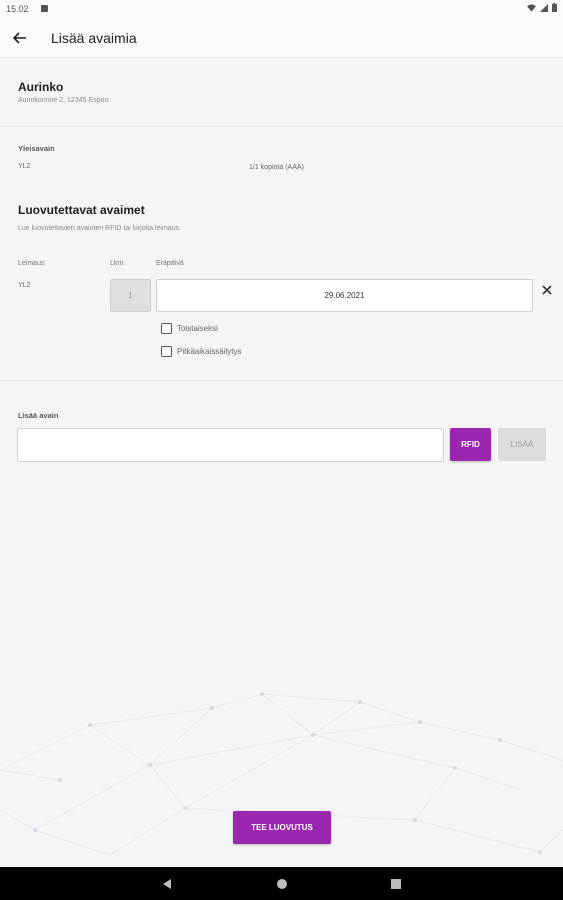  What do you see at coordinates (94, 38) in the screenshot?
I see `page-title: Lisää avaimia` at bounding box center [94, 38].